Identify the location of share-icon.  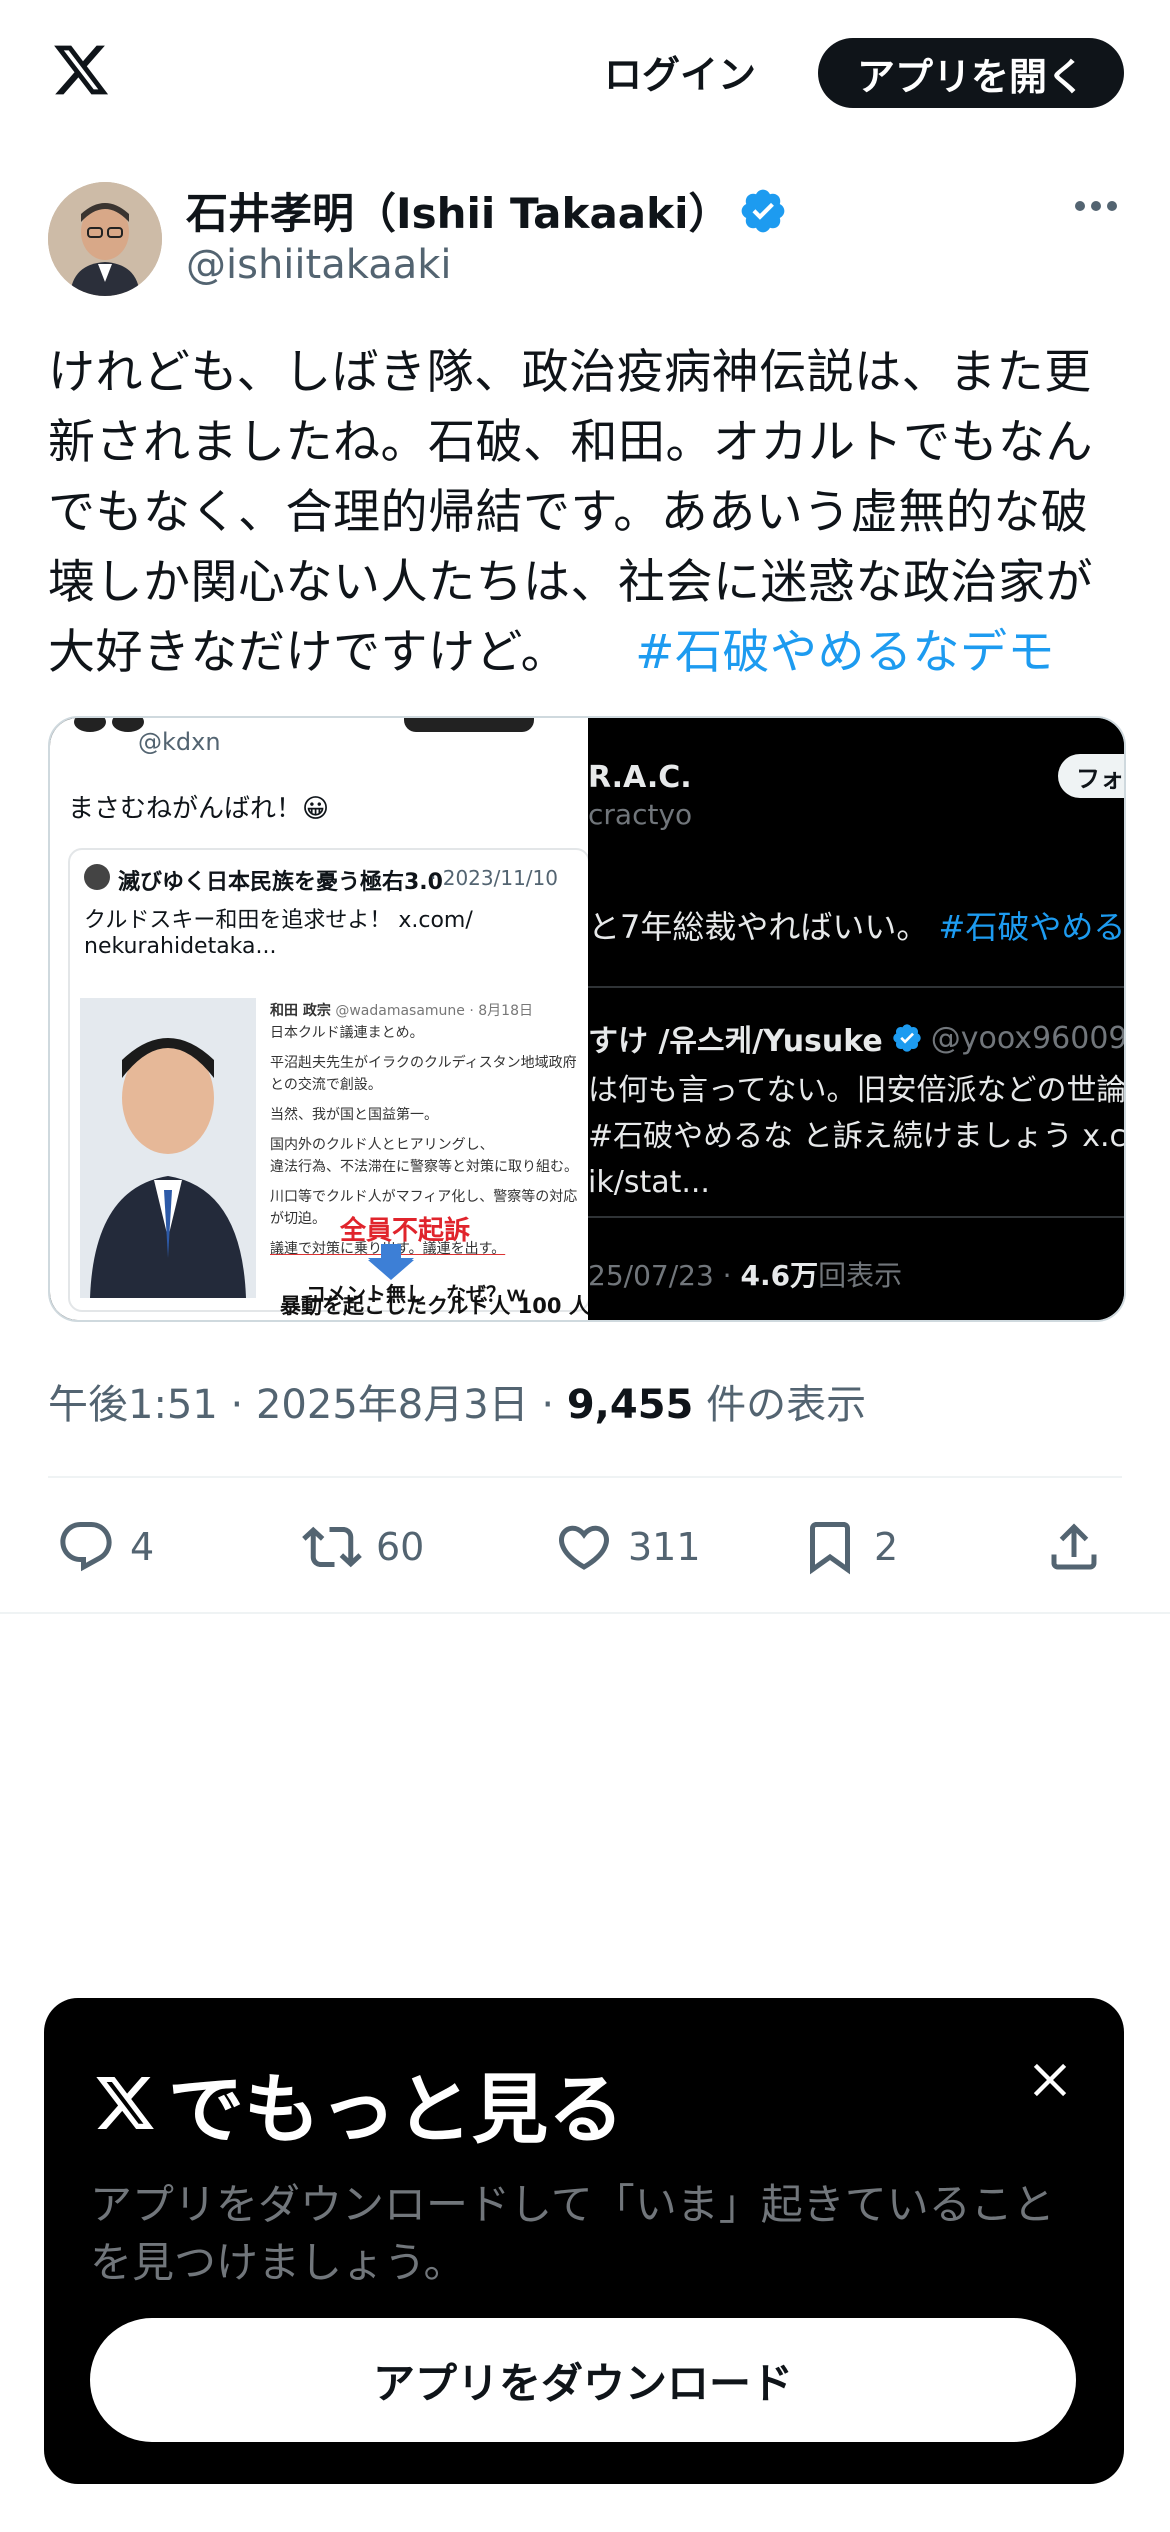
(1074, 1546).